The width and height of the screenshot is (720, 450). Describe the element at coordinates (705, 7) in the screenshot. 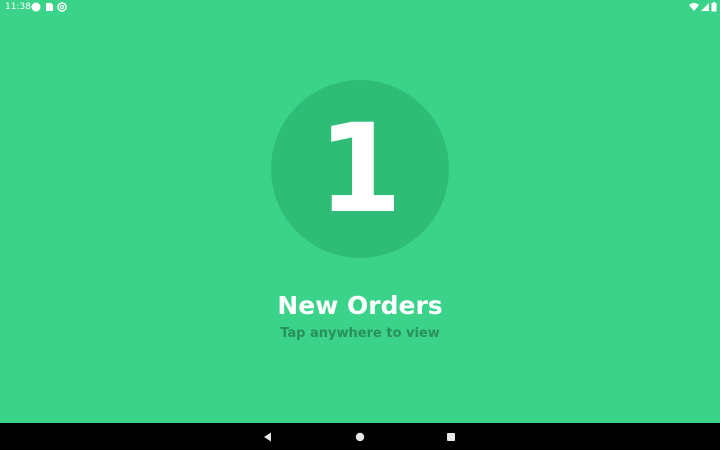

I see `signal-icon` at that location.